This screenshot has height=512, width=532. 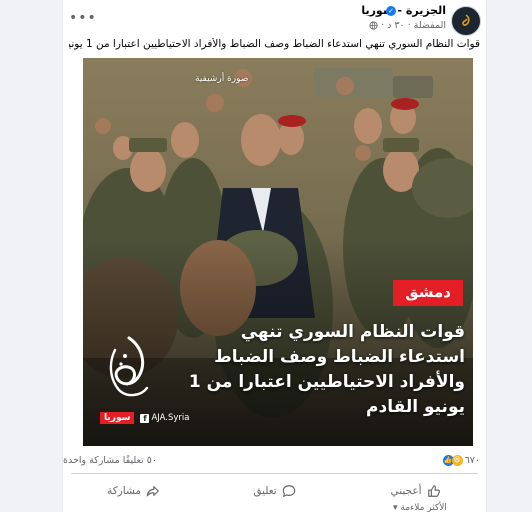 I want to click on social-handle-text: AJA.Syria, so click(x=170, y=418).